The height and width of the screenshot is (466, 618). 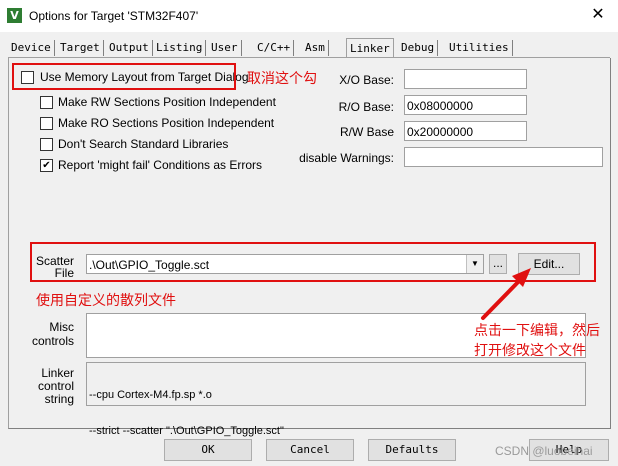 I want to click on annotation-arrow, so click(x=506, y=294).